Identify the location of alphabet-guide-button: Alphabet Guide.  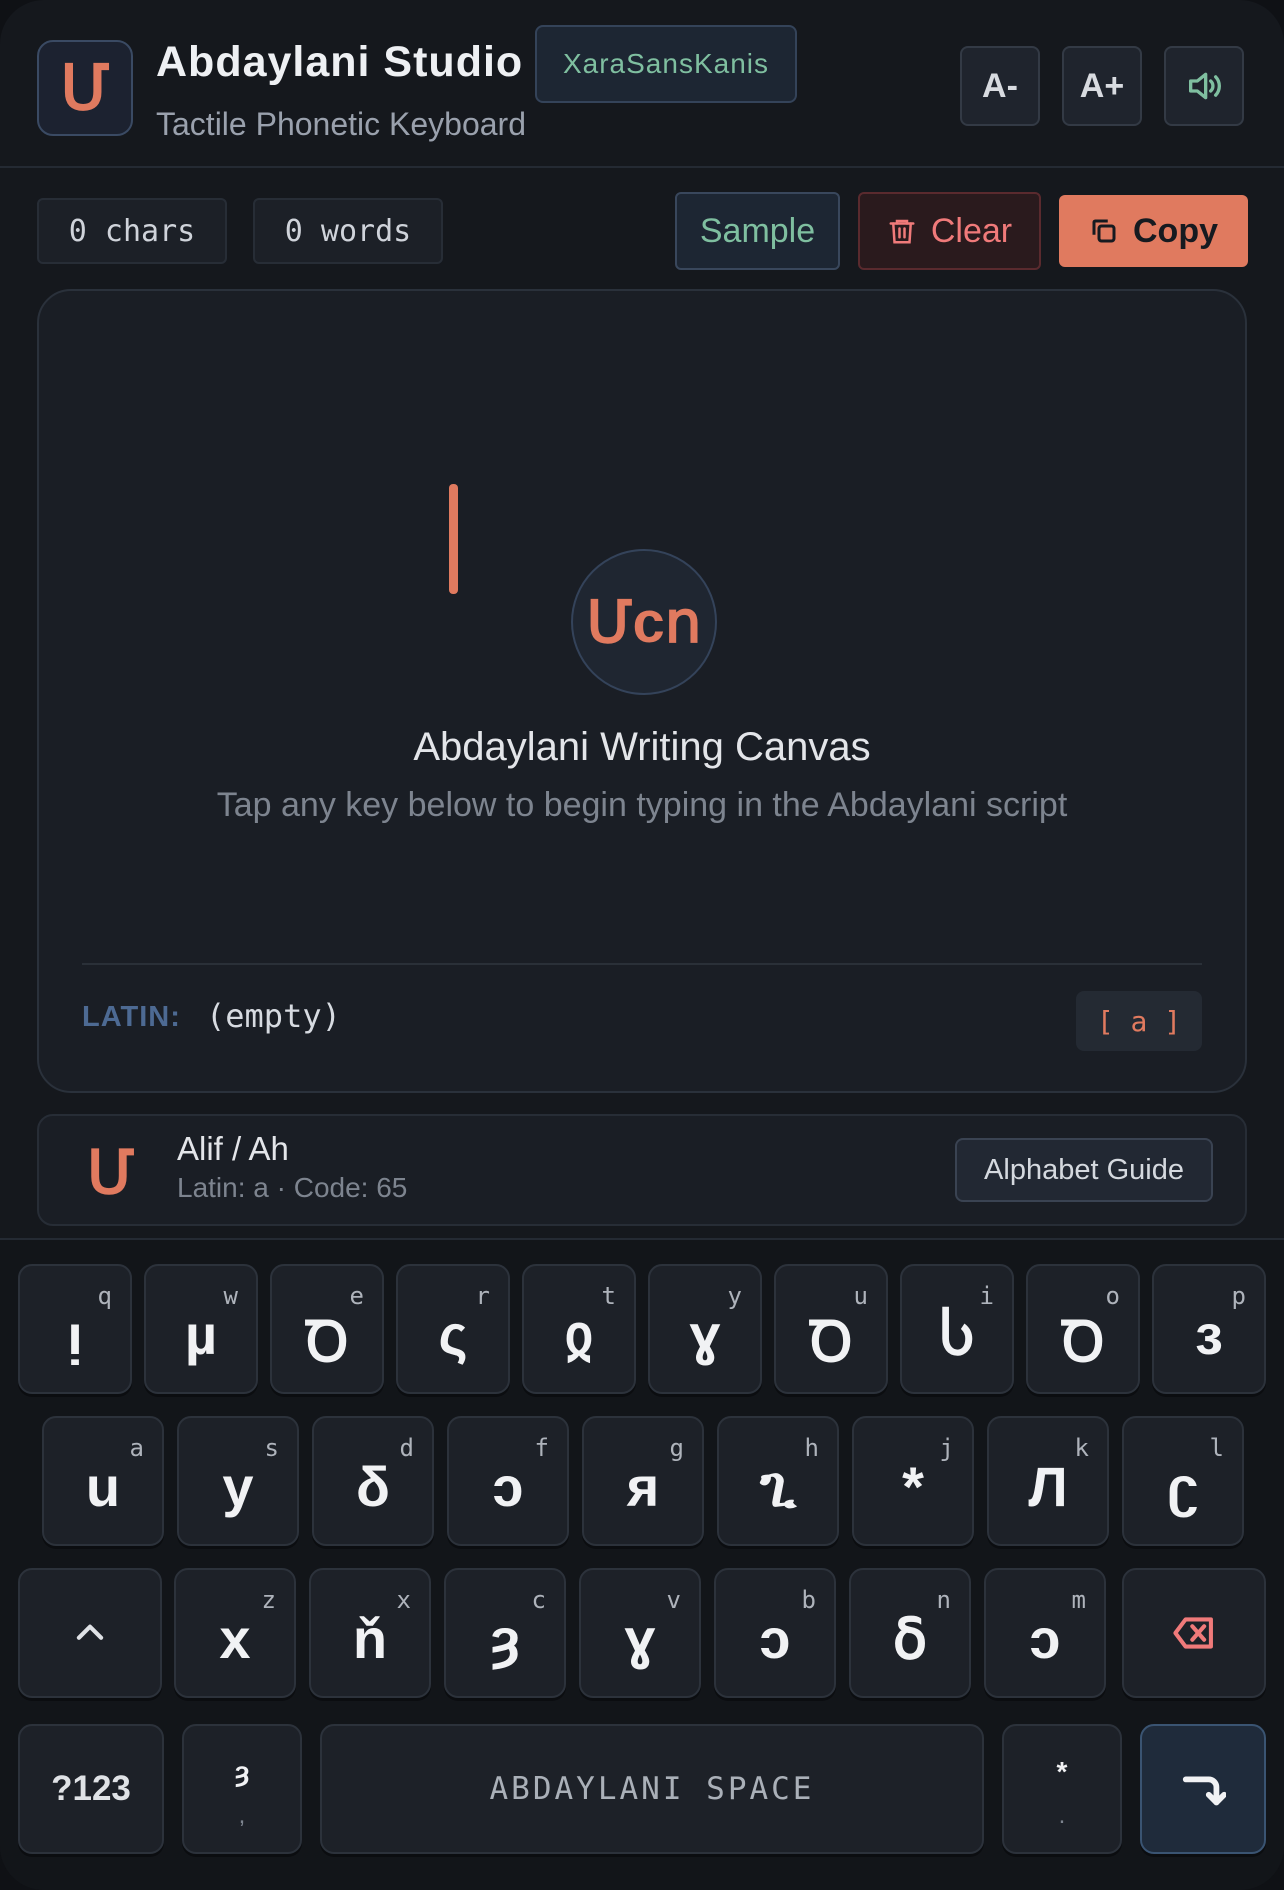
(1084, 1170).